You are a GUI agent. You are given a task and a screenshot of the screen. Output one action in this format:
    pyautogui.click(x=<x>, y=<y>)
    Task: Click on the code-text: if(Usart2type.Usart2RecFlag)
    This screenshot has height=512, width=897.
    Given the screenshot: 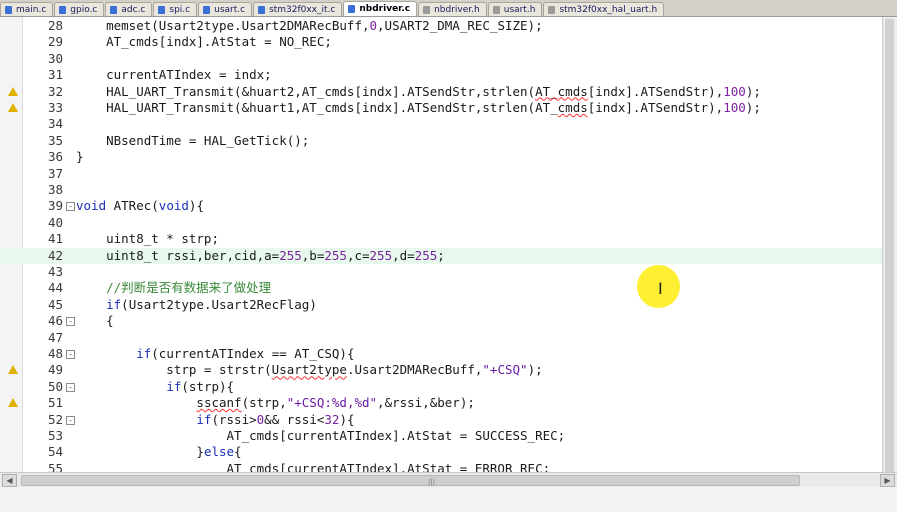 What is the action you would take?
    pyautogui.click(x=196, y=305)
    